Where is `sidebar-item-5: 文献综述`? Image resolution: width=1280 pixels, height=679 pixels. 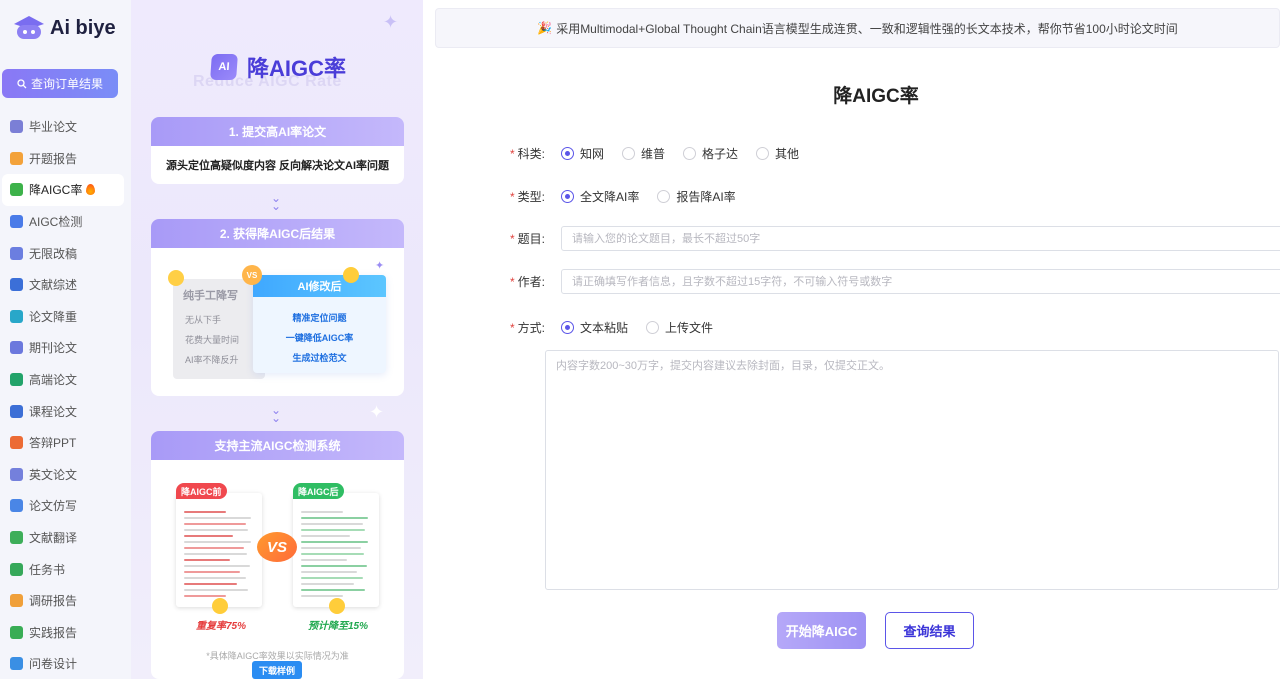
sidebar-item-5: 文献综述 is located at coordinates (63, 285).